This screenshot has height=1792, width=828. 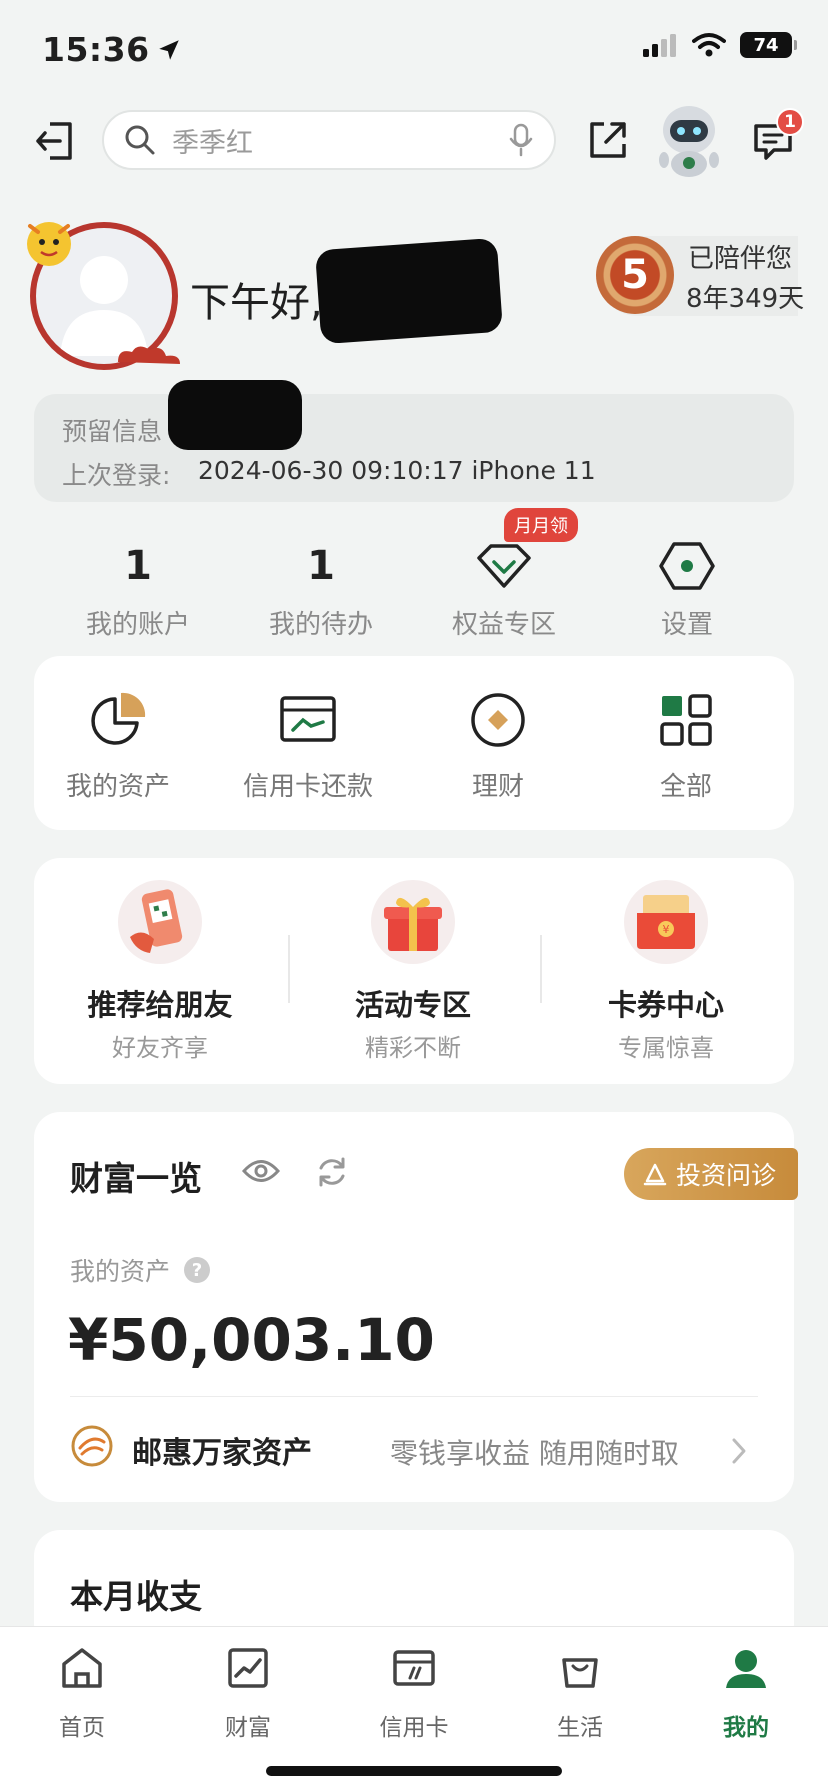 What do you see at coordinates (409, 291) in the screenshot?
I see `redacted-name` at bounding box center [409, 291].